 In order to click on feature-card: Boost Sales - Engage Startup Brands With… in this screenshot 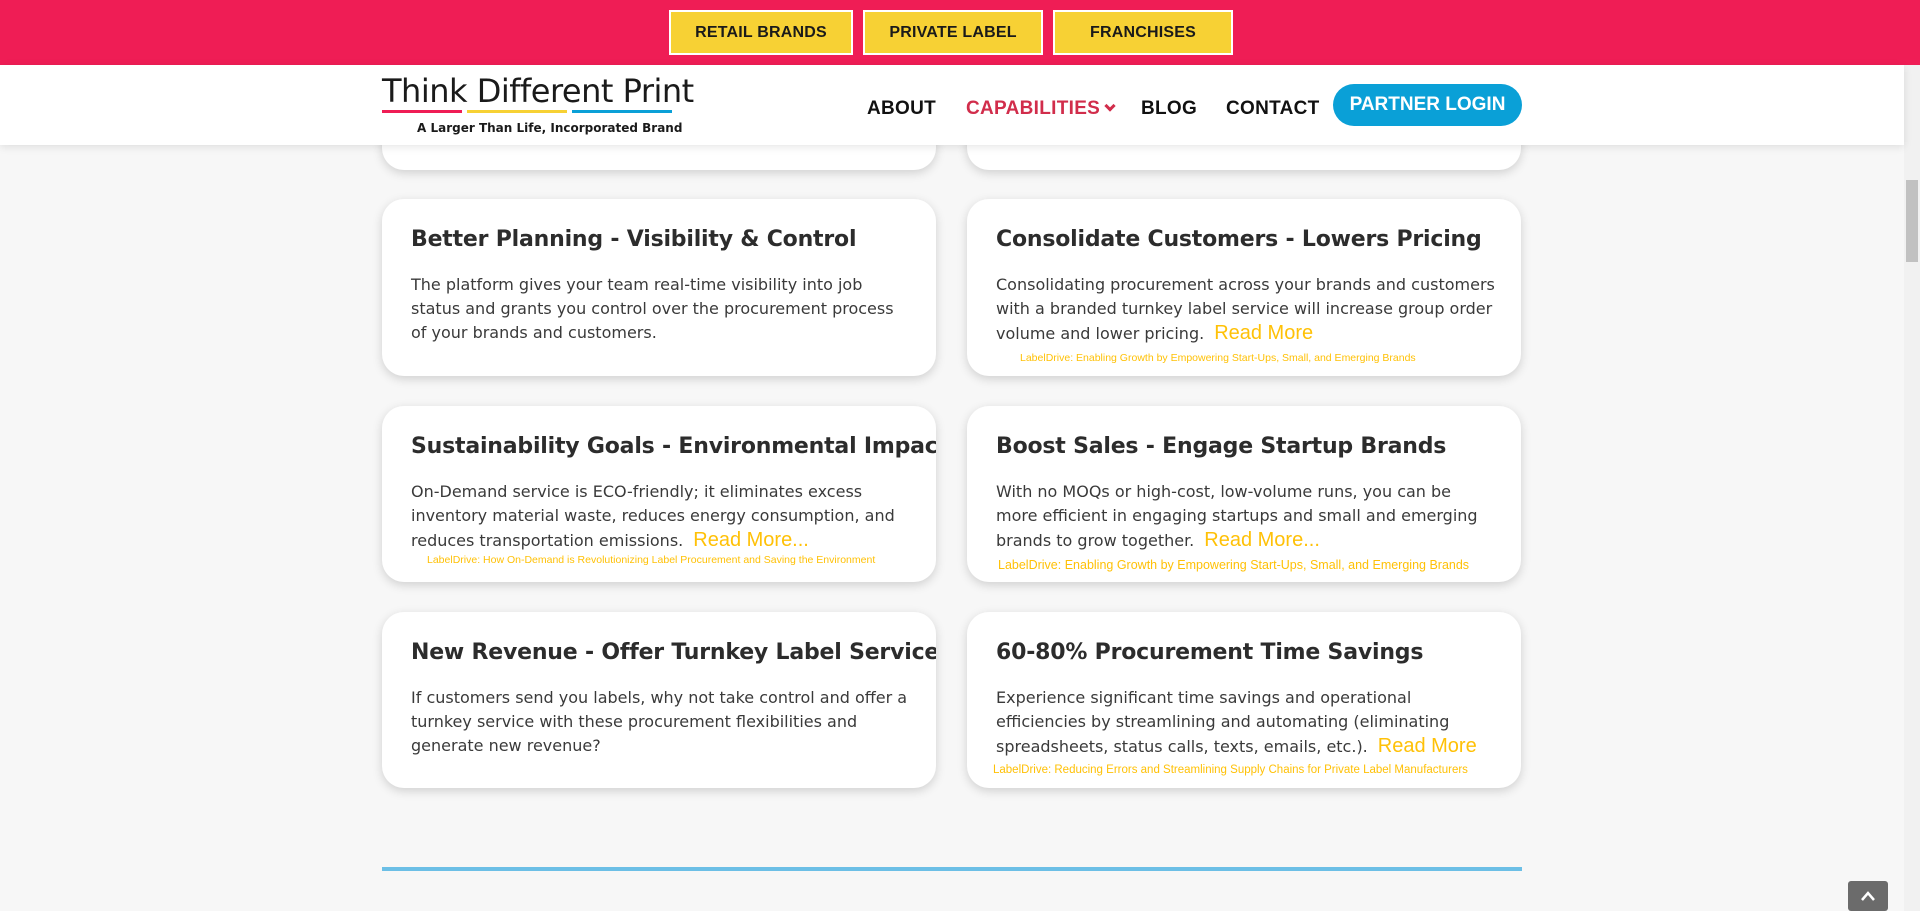, I will do `click(1244, 494)`.